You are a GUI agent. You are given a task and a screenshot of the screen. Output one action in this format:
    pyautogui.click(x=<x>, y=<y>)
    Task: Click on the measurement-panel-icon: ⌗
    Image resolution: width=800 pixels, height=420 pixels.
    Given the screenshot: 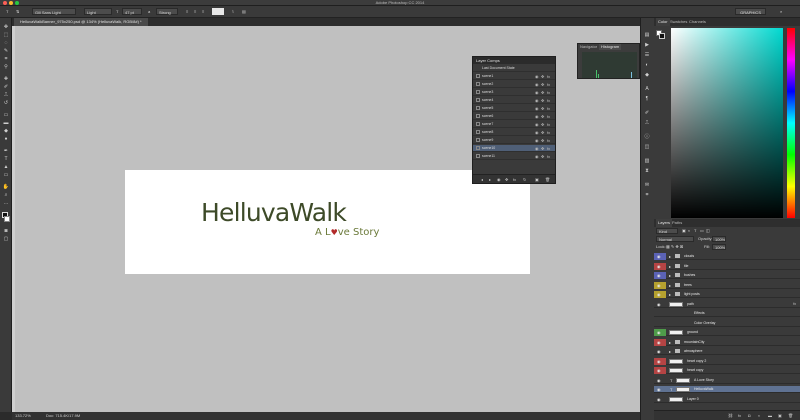 What is the action you would take?
    pyautogui.click(x=647, y=195)
    